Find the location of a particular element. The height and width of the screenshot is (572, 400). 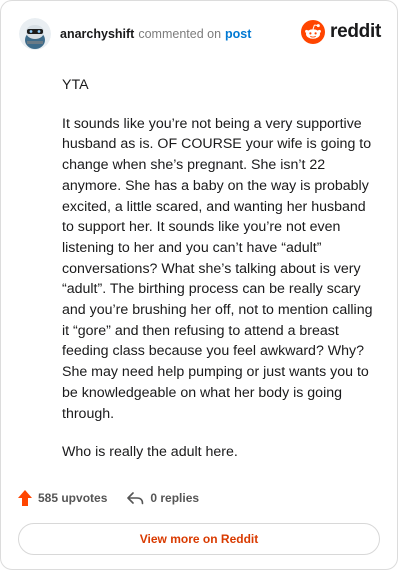

comment-paragraph: Who is really the adult here. is located at coordinates (150, 452).